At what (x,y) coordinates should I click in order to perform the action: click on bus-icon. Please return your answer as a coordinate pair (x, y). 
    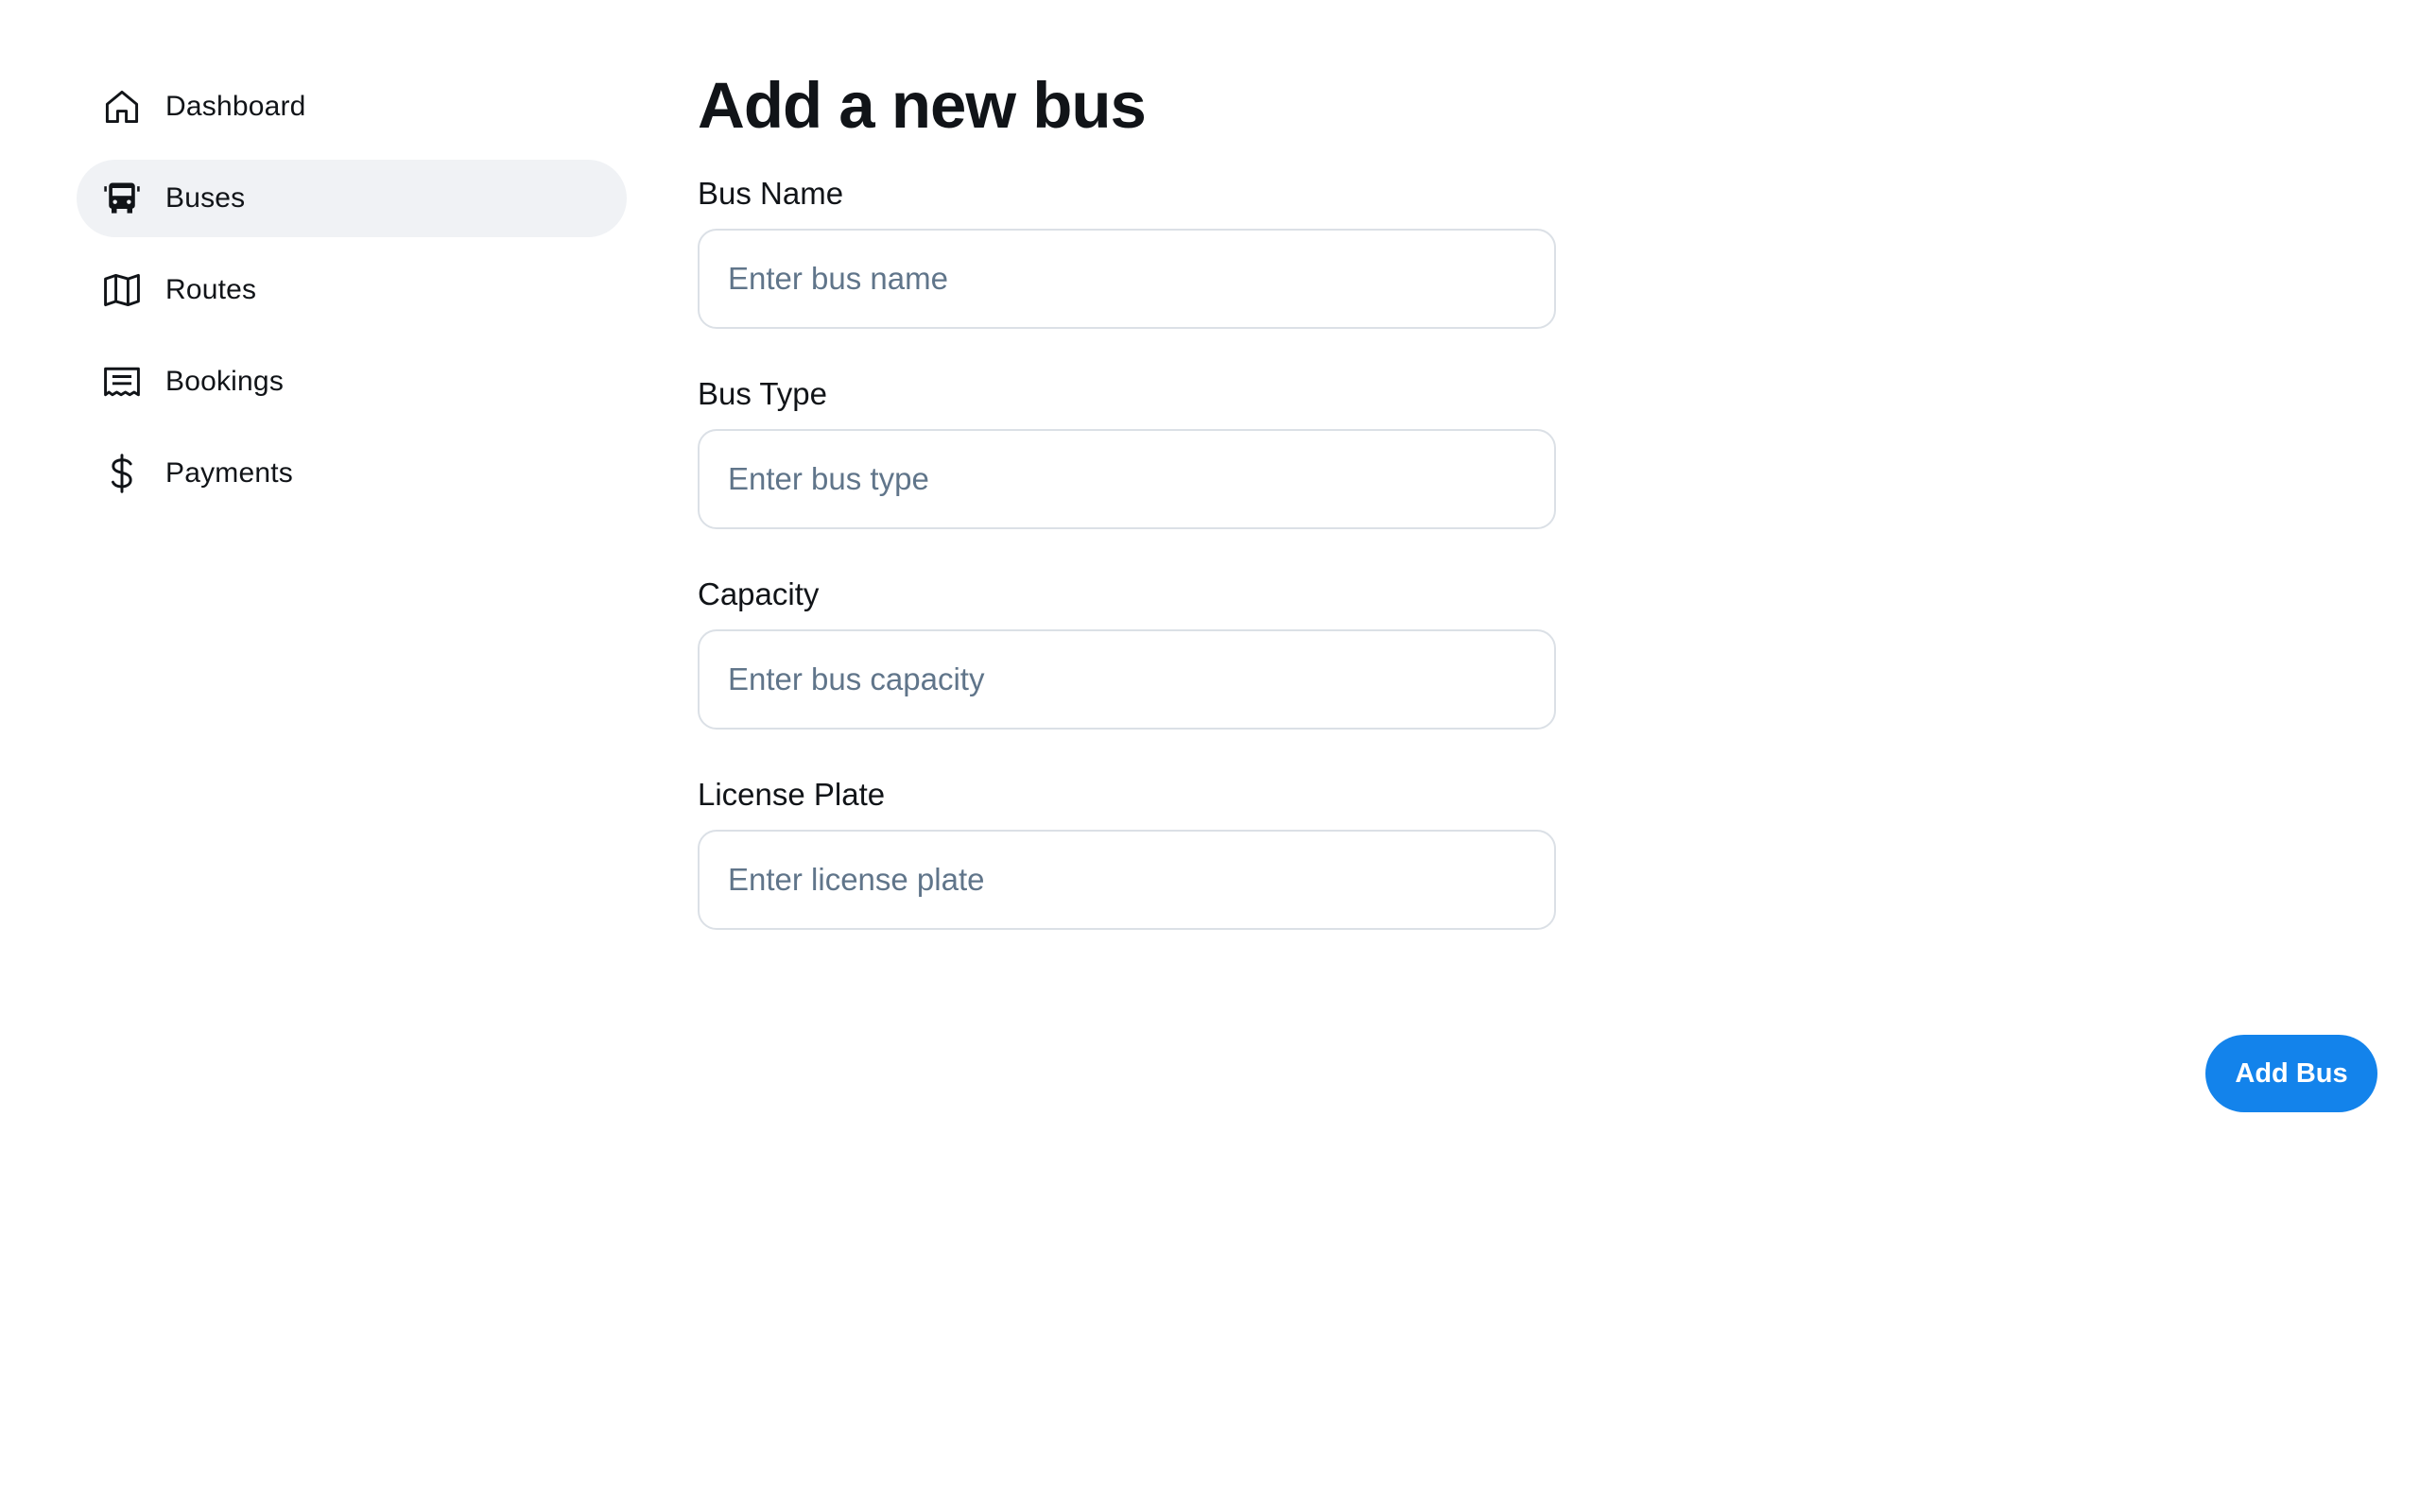
    Looking at the image, I should click on (122, 198).